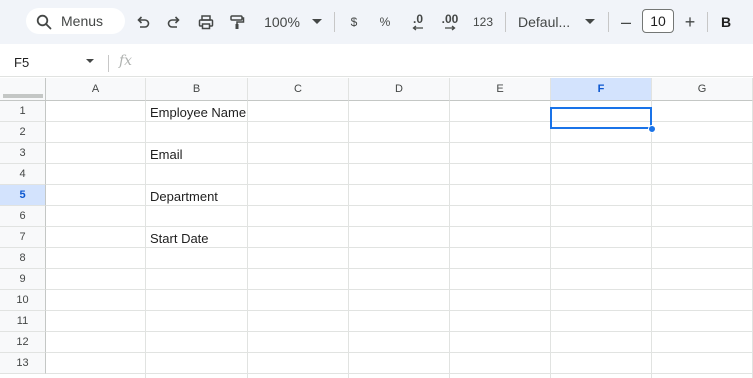  I want to click on decrease-font-size-button: –, so click(626, 22).